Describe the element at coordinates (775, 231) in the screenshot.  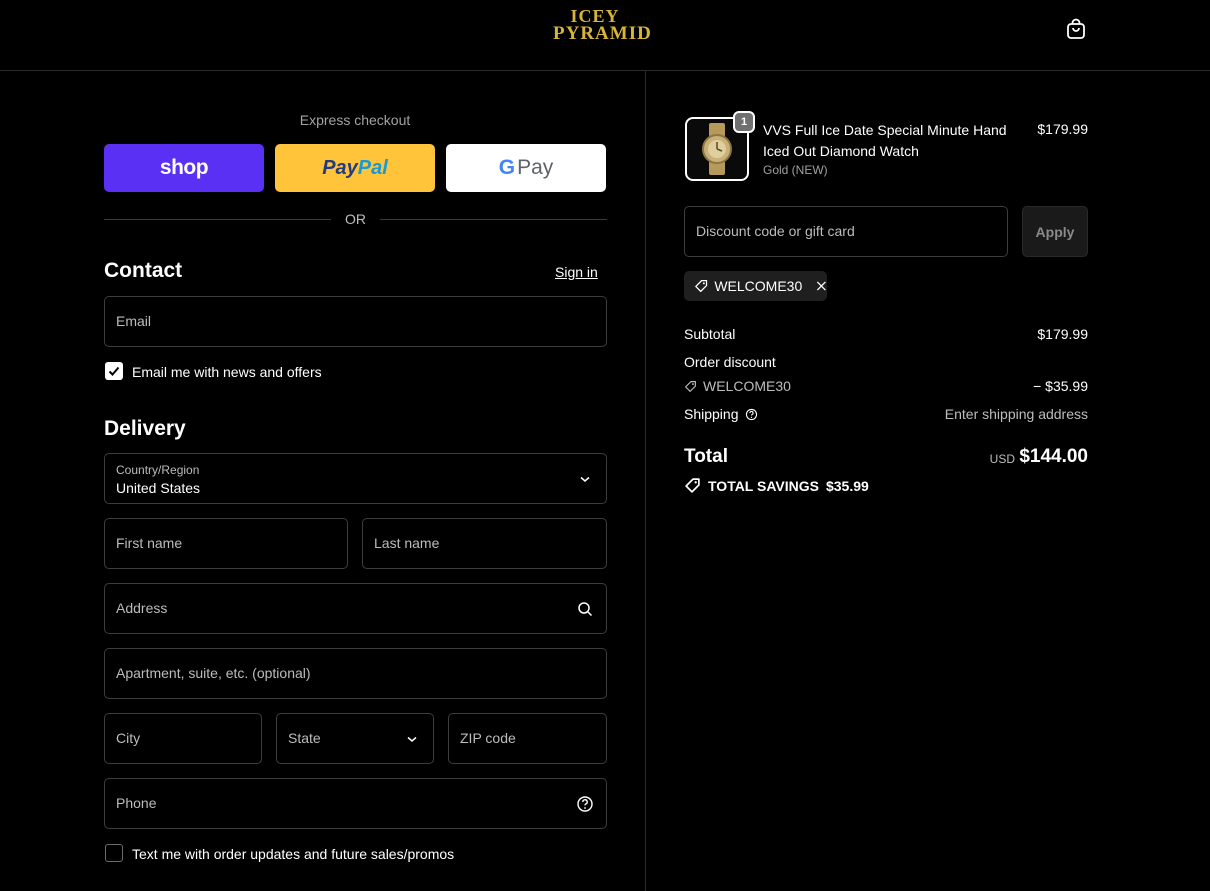
I see `discount-code-placeholder: Discount code or gift card` at that location.